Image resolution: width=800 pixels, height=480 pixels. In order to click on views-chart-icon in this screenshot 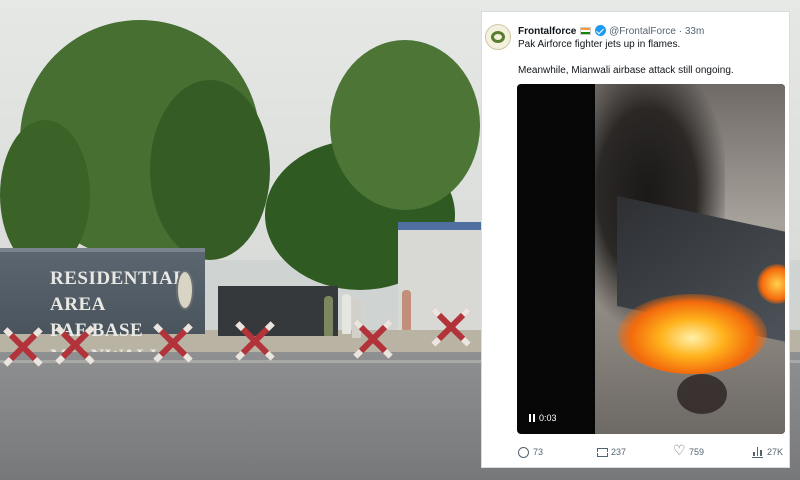, I will do `click(757, 452)`.